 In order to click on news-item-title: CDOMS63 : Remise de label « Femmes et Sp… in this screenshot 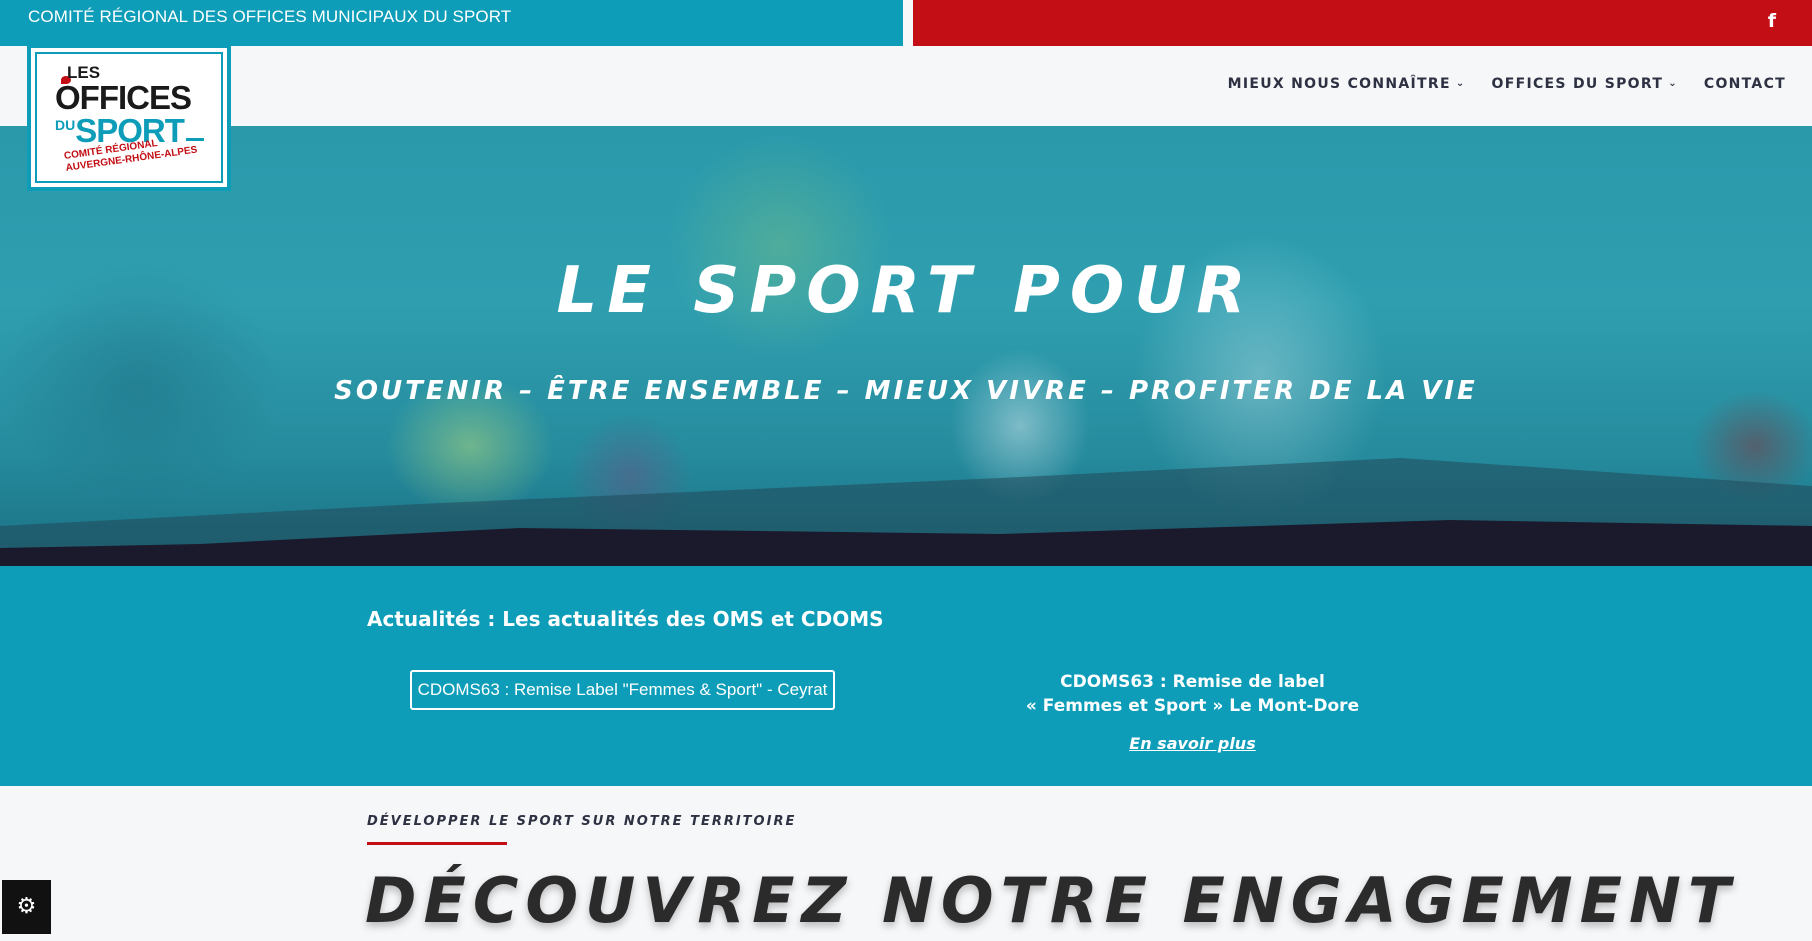, I will do `click(1192, 694)`.